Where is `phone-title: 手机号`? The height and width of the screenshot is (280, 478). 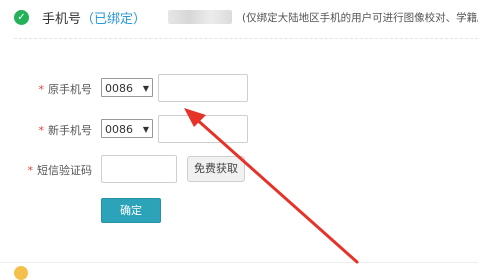 phone-title: 手机号 is located at coordinates (62, 19).